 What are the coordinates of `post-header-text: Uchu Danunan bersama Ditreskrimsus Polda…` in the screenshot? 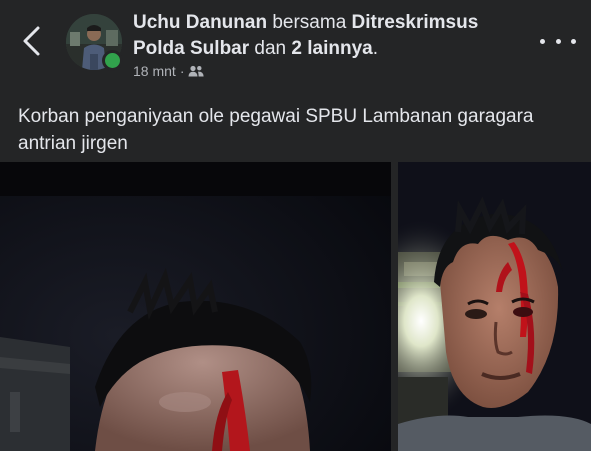 It's located at (328, 36).